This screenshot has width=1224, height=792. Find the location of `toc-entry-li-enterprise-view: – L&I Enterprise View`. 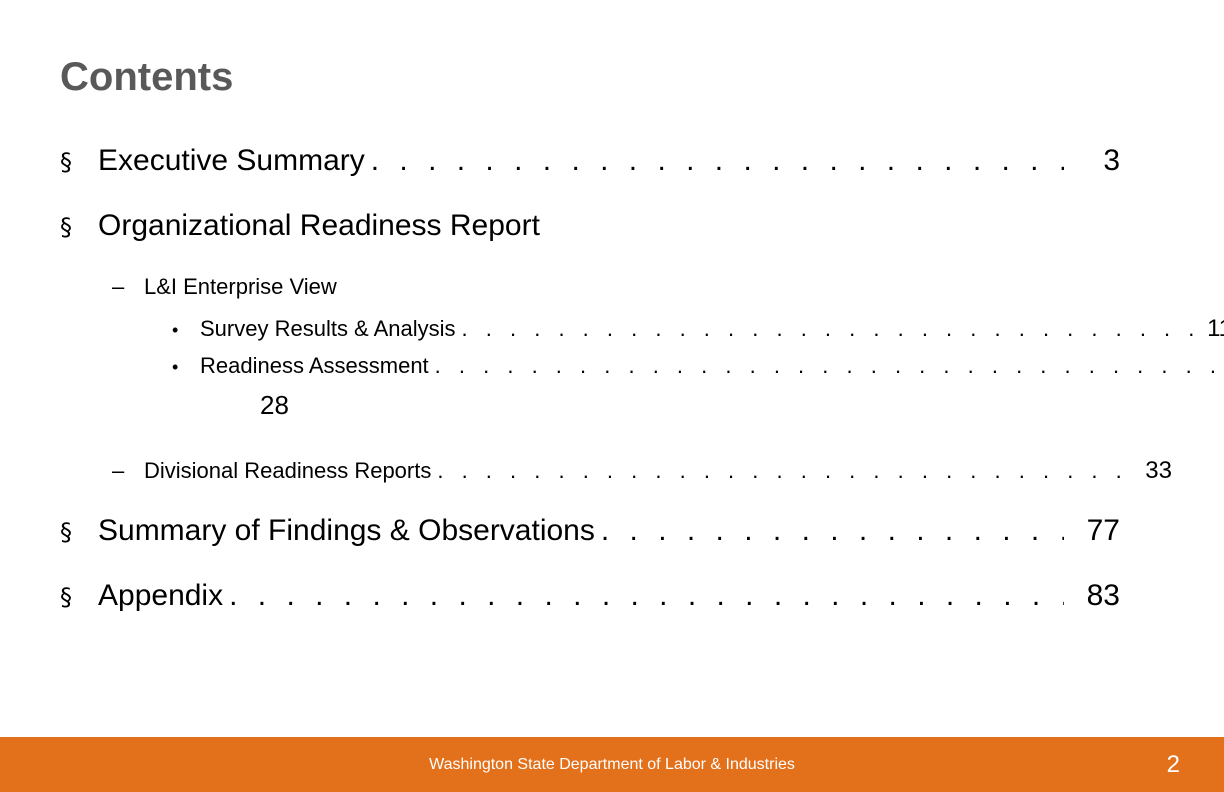

toc-entry-li-enterprise-view: – L&I Enterprise View is located at coordinates (616, 287).